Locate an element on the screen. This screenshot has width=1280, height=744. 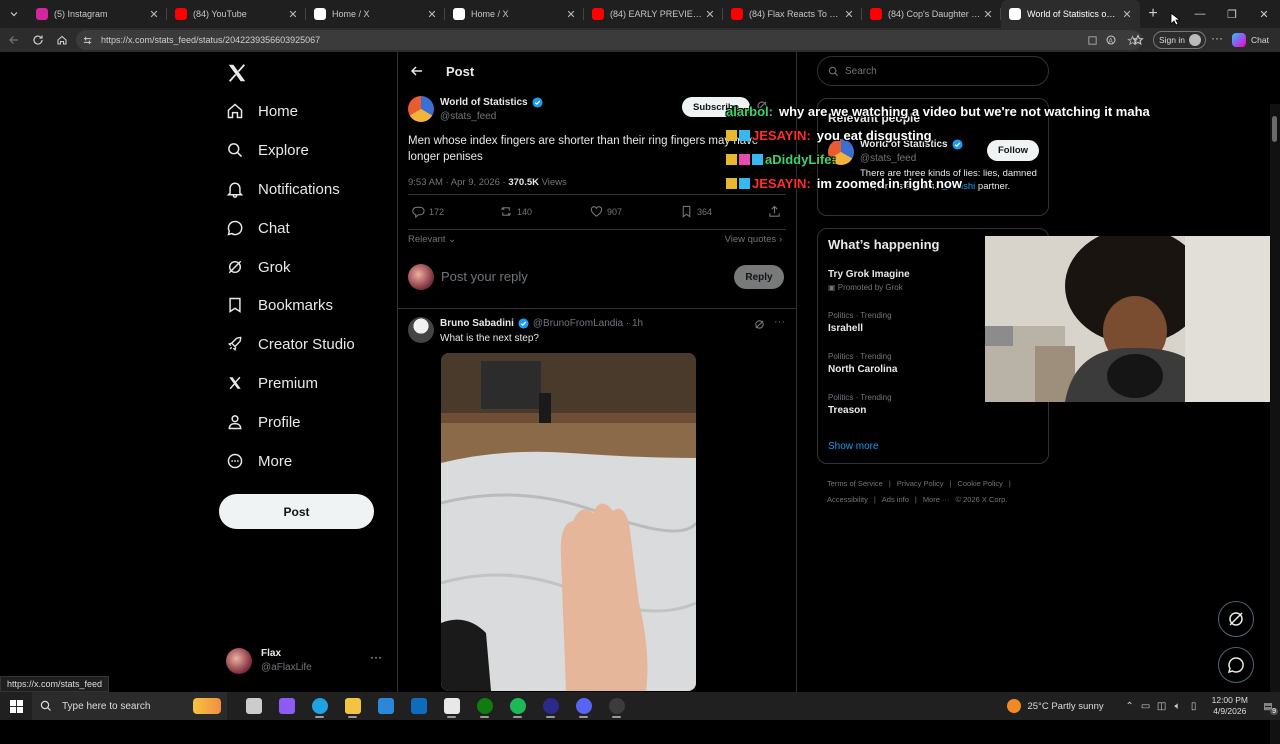
battery-icon: ▯ is located at coordinates (1194, 706).